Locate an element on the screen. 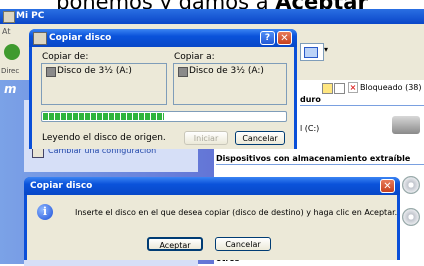 Image resolution: width=424 pixels, height=266 pixels. copy-disk-icon is located at coordinates (40, 38).